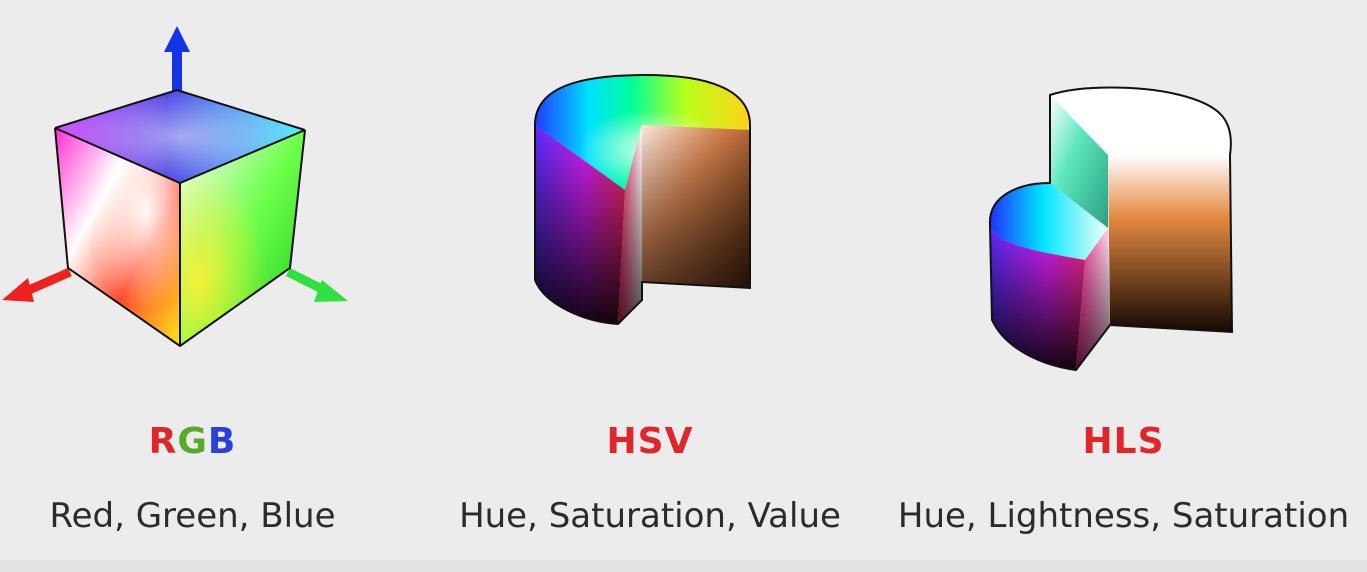  I want to click on rgb-description: Red, Green, Blue, so click(192, 516).